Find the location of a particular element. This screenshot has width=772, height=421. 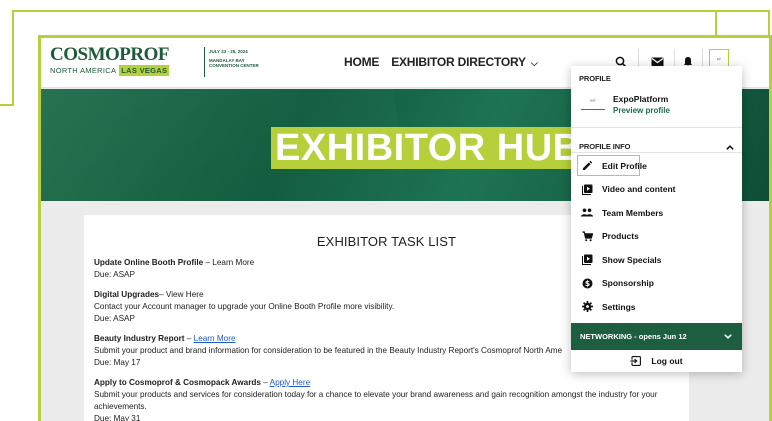

task-title: Update Online Booth Profile is located at coordinates (149, 262).